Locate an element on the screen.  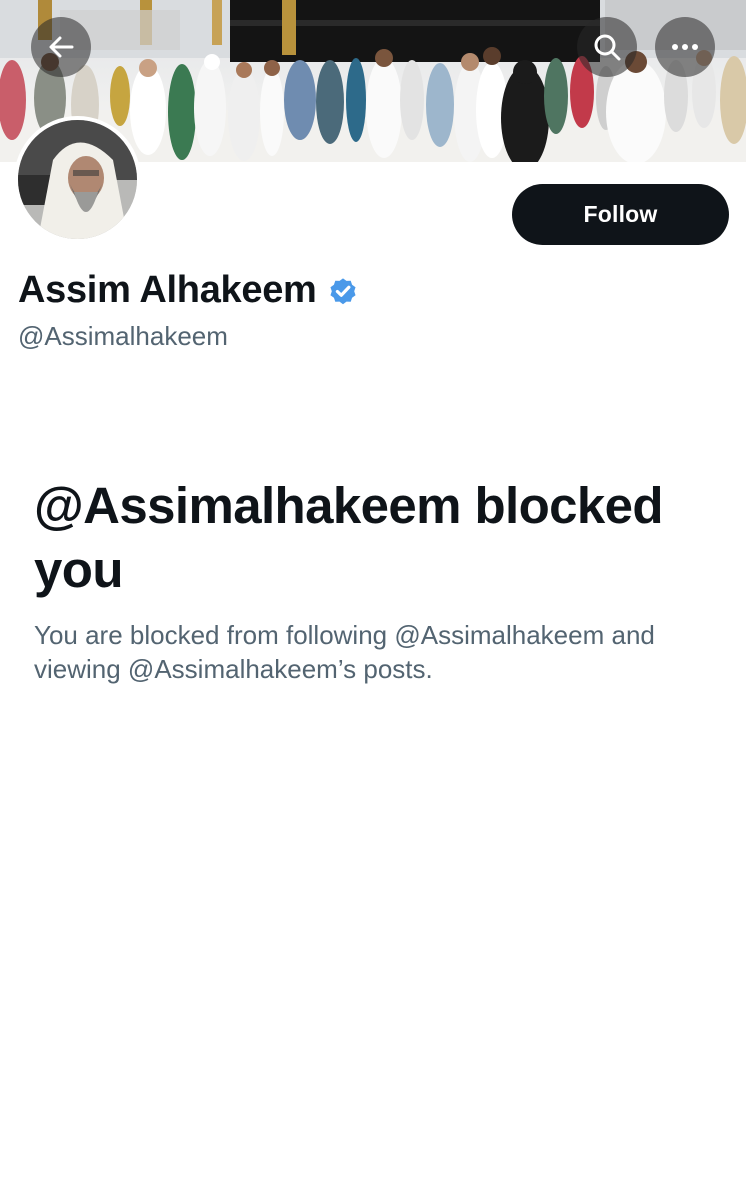
display-name: Assim Alhakeem is located at coordinates (167, 290).